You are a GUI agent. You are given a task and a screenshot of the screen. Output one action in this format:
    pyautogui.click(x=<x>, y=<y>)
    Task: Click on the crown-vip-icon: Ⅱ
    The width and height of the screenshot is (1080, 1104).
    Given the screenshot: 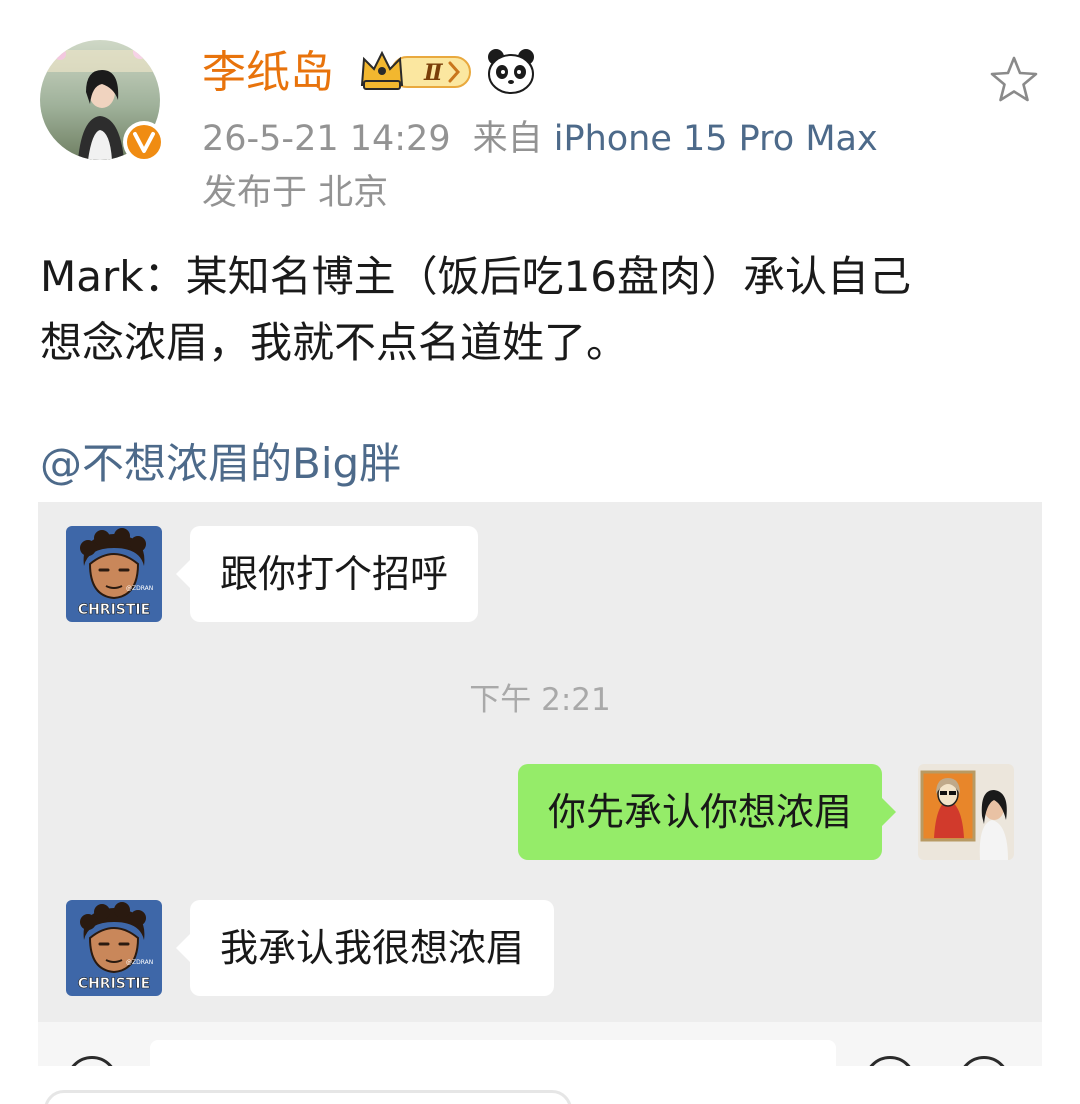 What is the action you would take?
    pyautogui.click(x=417, y=73)
    